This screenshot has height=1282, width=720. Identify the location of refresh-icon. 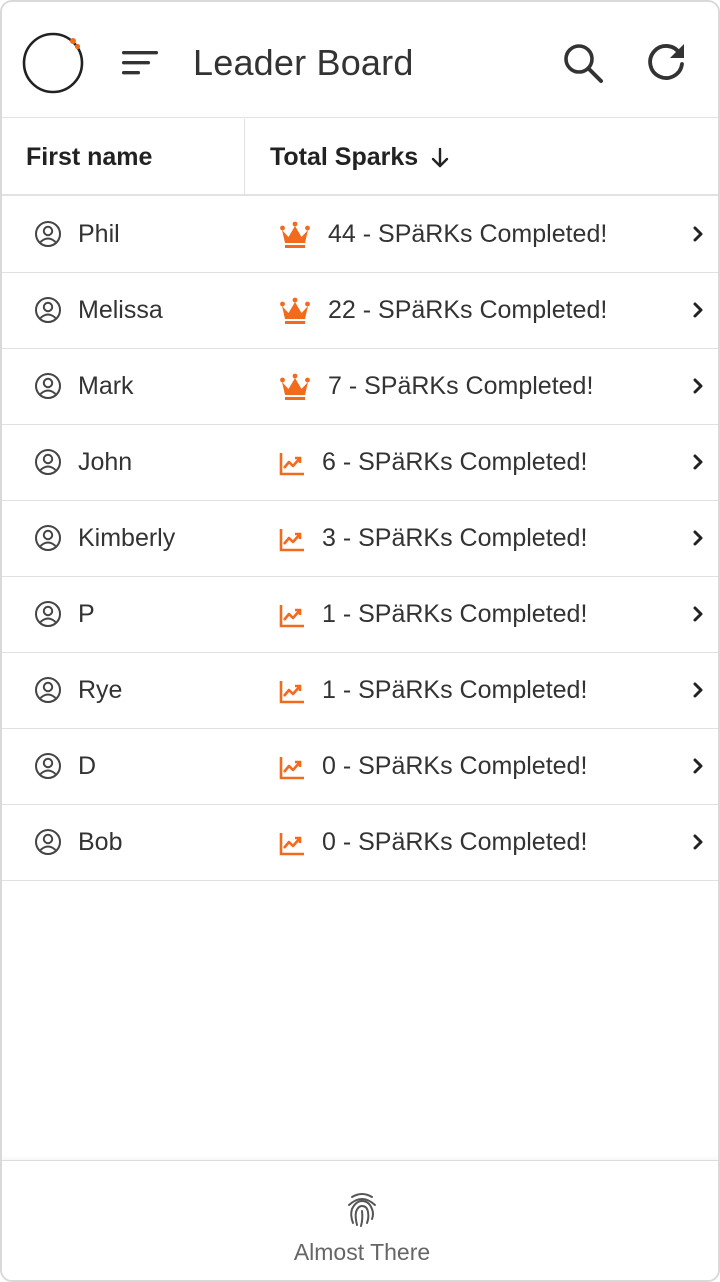
(666, 62).